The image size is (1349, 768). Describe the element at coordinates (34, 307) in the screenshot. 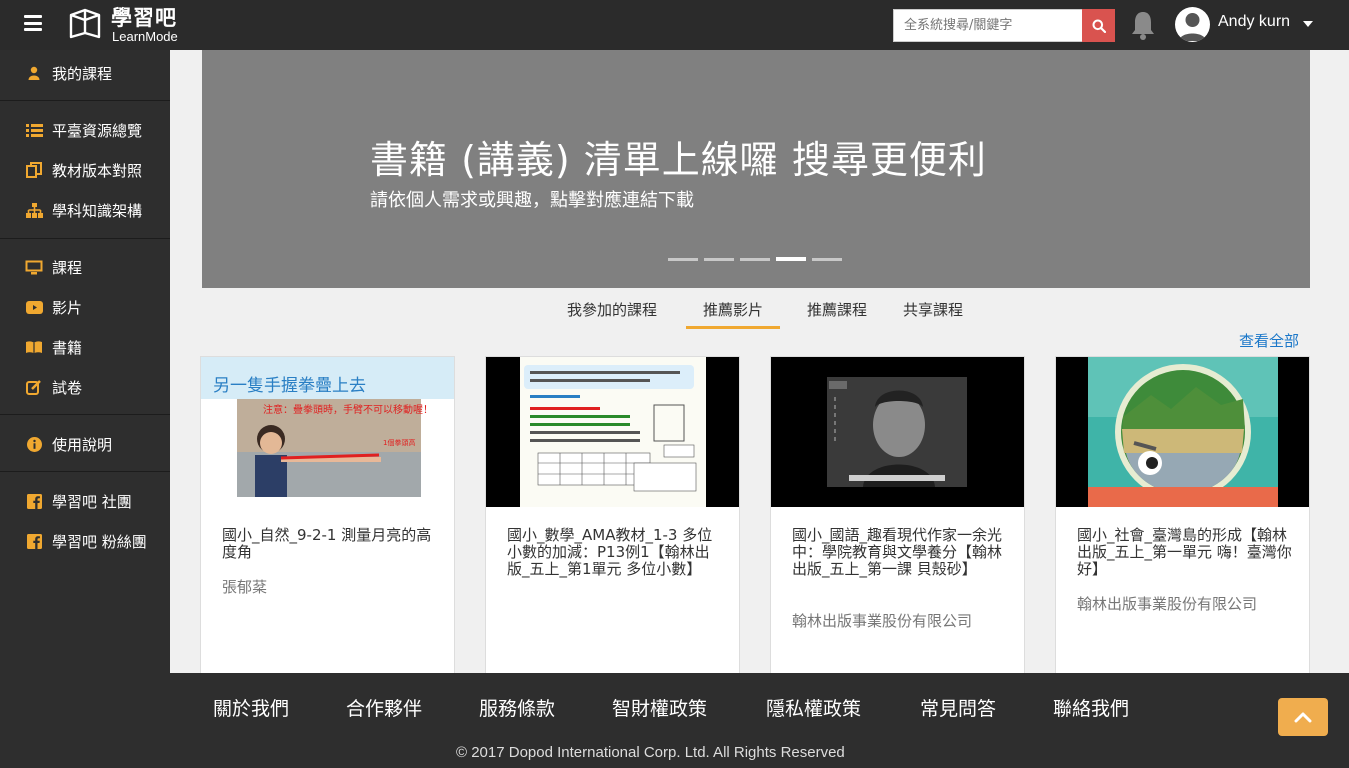

I see `youtube-icon` at that location.